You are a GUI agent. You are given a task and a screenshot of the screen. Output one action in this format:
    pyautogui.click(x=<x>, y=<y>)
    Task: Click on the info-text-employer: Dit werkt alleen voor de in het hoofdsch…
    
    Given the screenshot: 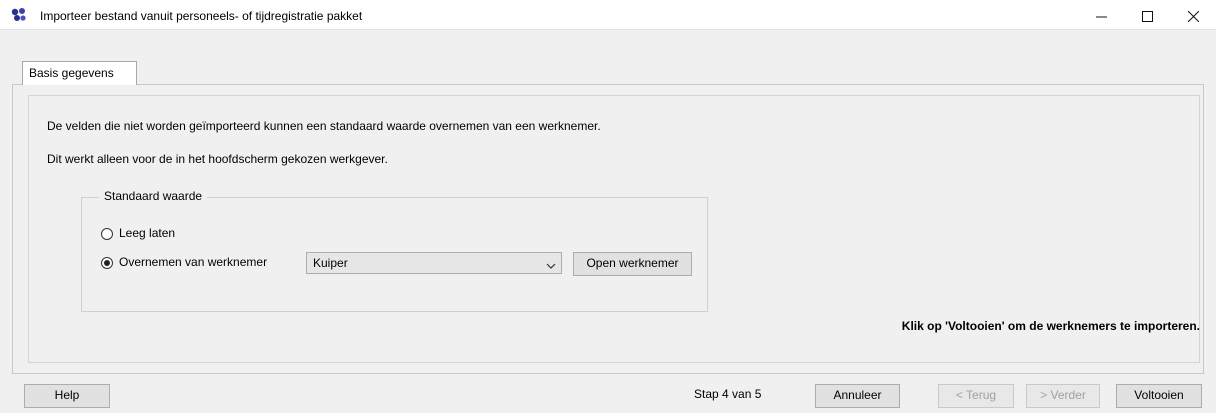 What is the action you would take?
    pyautogui.click(x=217, y=159)
    